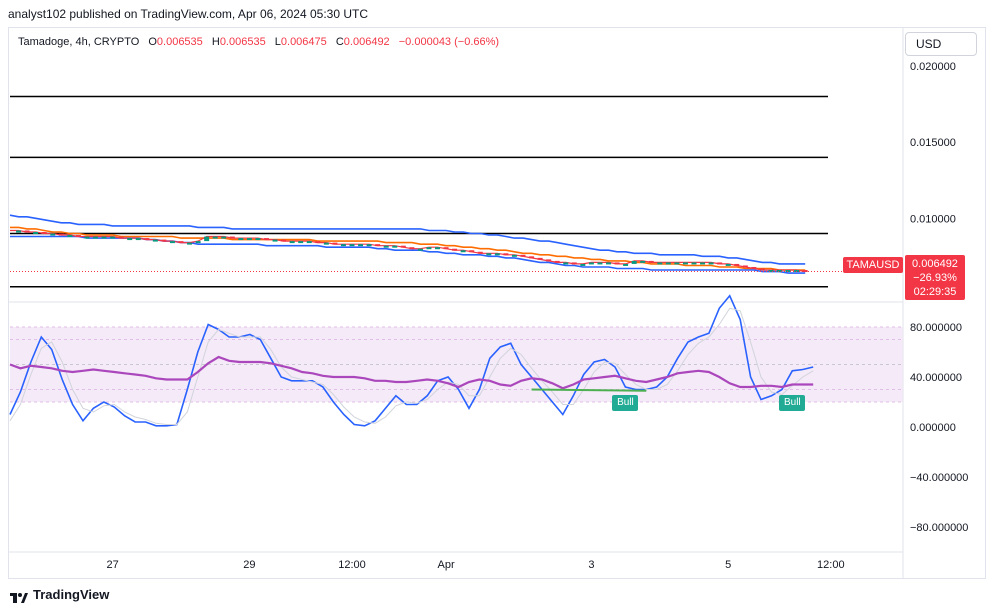 This screenshot has height=613, width=994. Describe the element at coordinates (728, 565) in the screenshot. I see `time-tick-label: 5` at that location.